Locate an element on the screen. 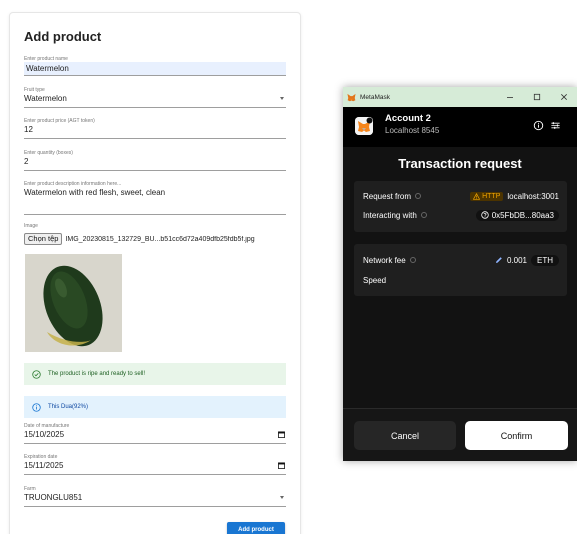  request-from-origin: HTTP localhost:3001 is located at coordinates (514, 196).